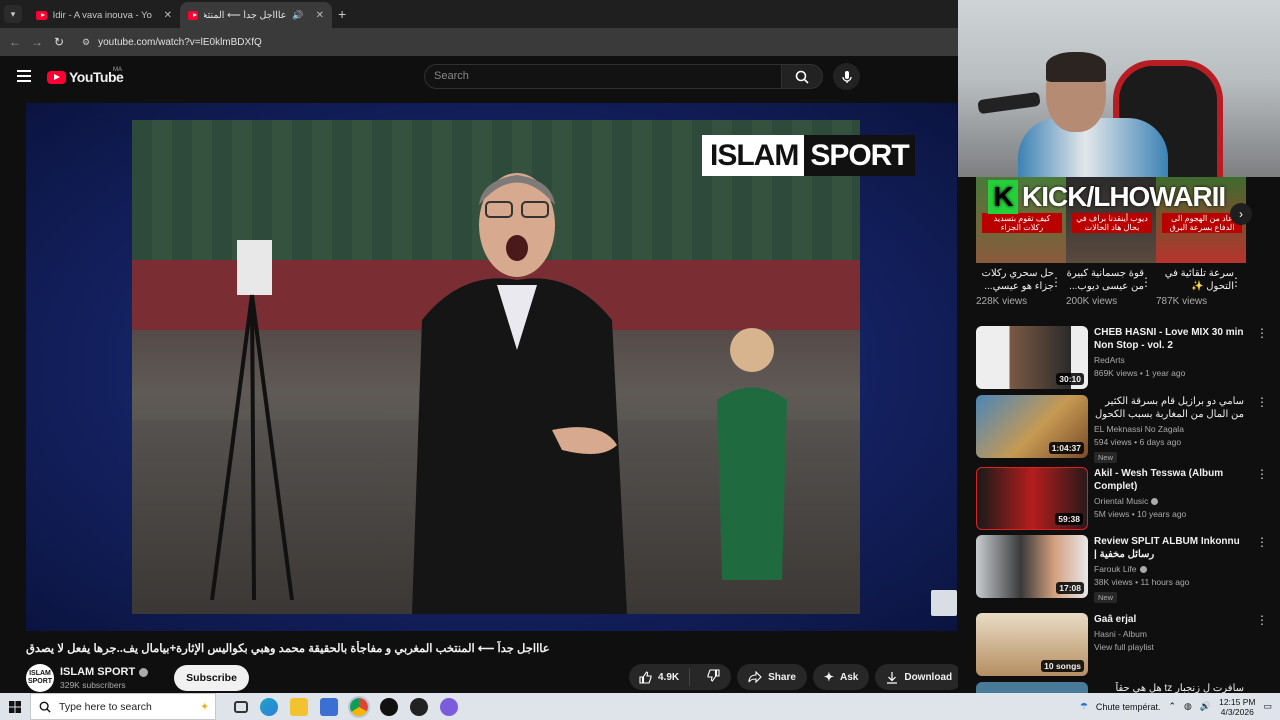 The image size is (1280, 720). I want to click on youtube-header: YouTube MA Search, so click(479, 78).